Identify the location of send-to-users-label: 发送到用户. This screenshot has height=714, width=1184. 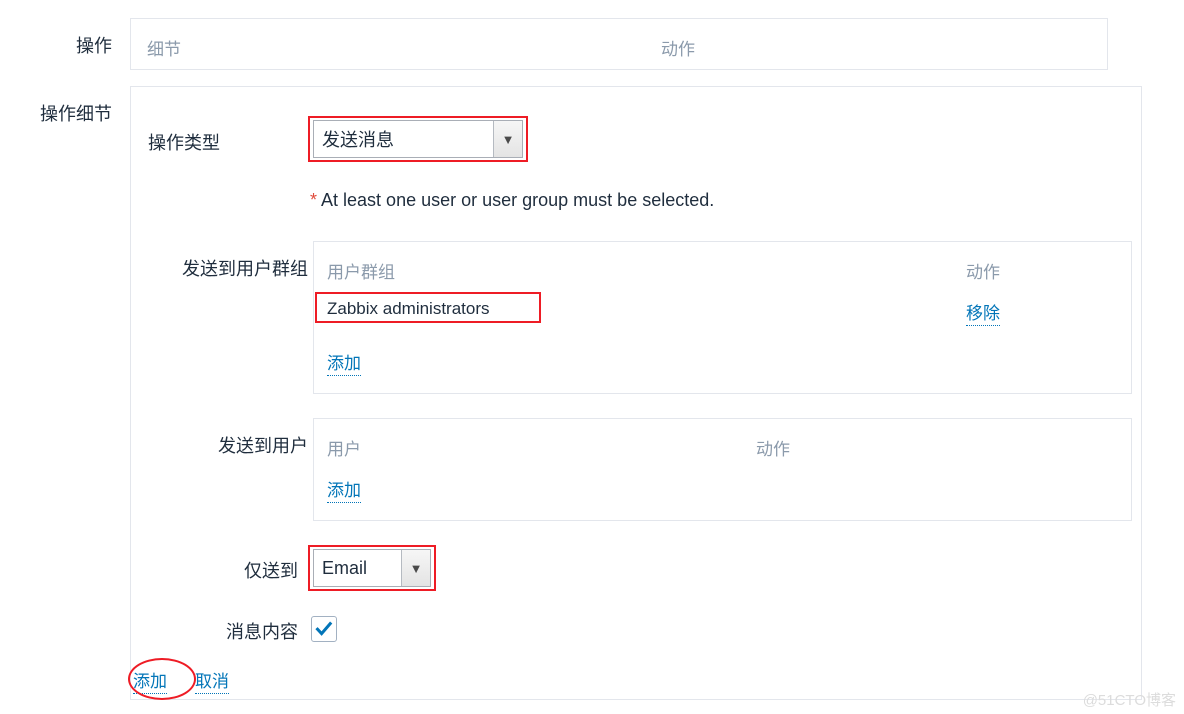
(263, 446).